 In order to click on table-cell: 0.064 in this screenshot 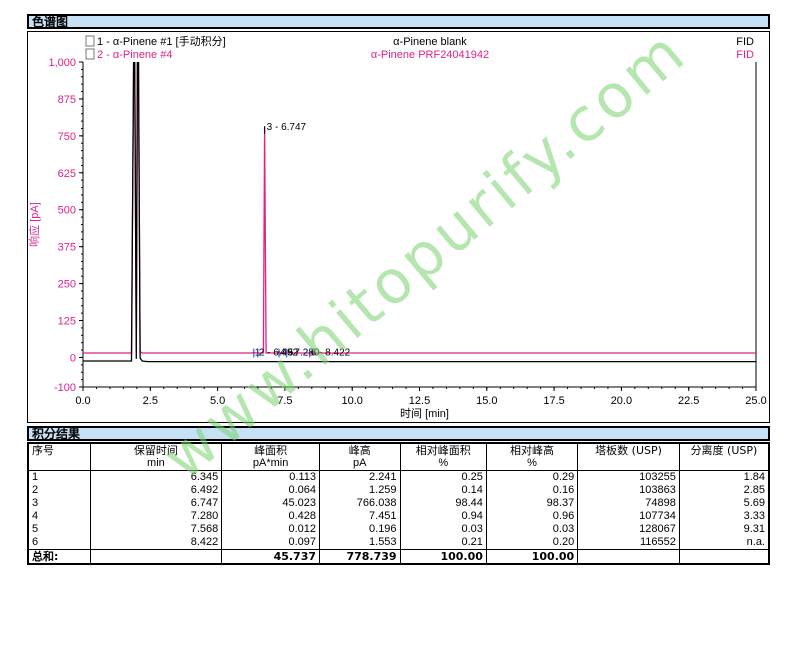, I will do `click(271, 490)`.